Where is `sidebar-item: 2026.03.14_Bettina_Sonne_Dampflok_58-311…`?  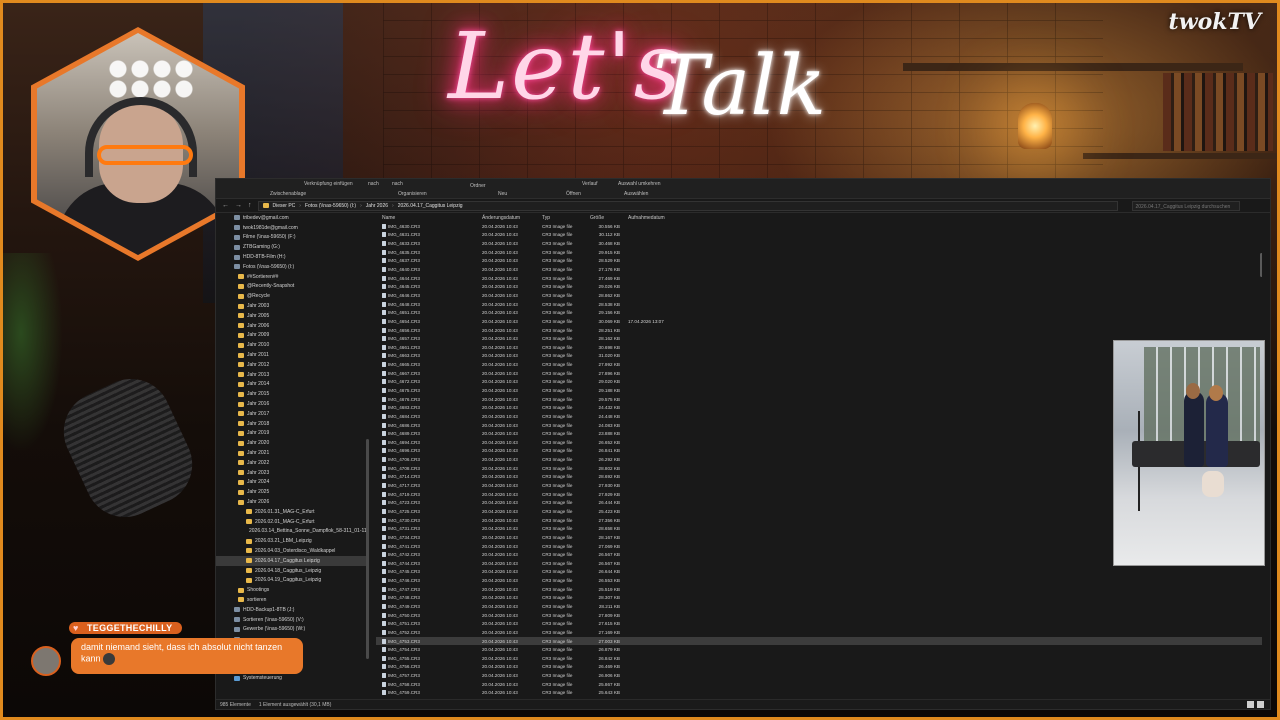
sidebar-item: 2026.03.14_Bettina_Sonne_Dampflok_58-311… is located at coordinates (292, 532).